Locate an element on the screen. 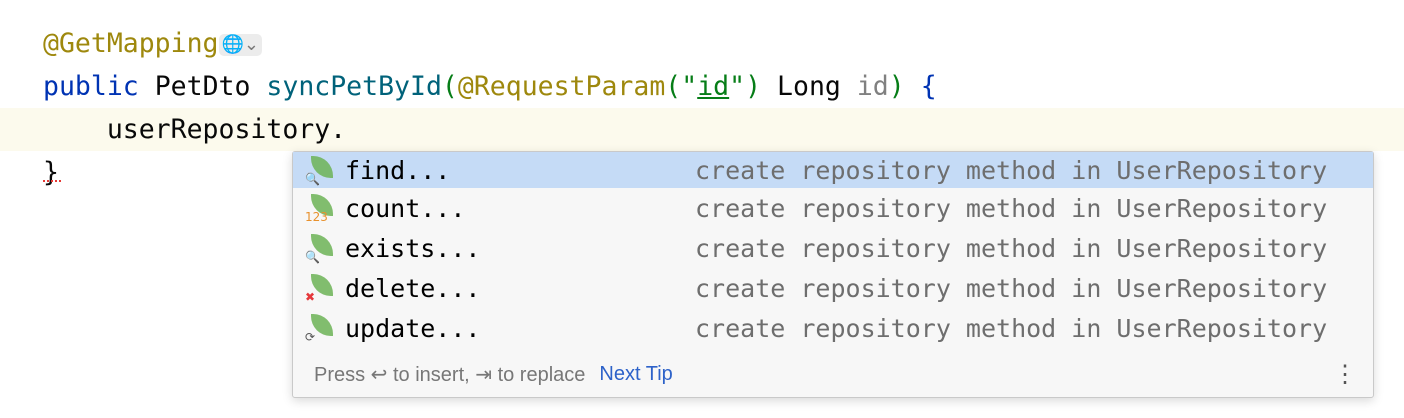 Image resolution: width=1404 pixels, height=418 pixels. code-line-3-current: userRepository. is located at coordinates (702, 129).